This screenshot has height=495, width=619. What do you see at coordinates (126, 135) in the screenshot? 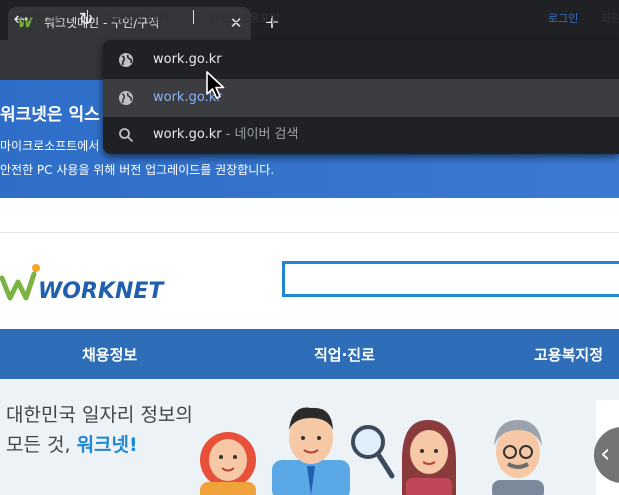
I see `search-icon` at bounding box center [126, 135].